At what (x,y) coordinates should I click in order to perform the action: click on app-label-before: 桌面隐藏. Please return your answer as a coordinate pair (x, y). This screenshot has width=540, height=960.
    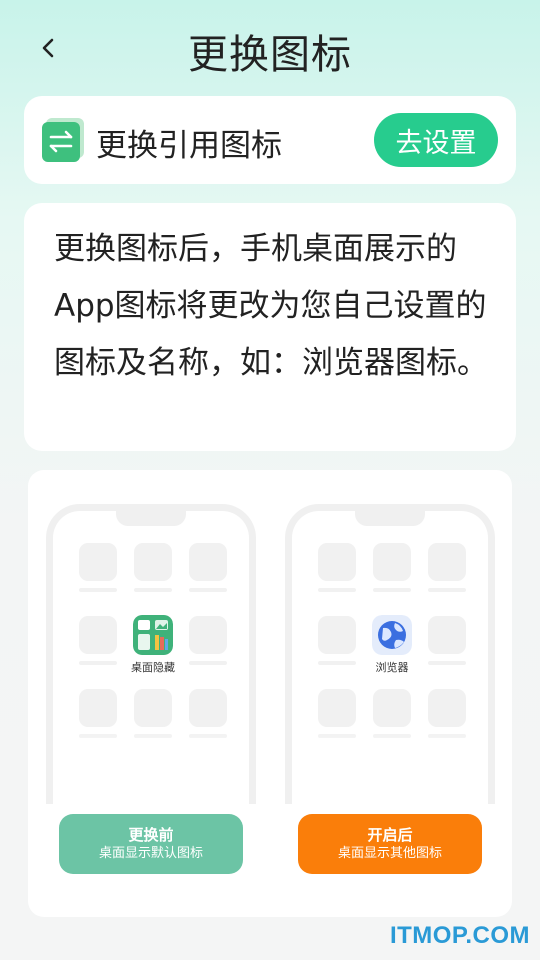
    Looking at the image, I should click on (153, 667).